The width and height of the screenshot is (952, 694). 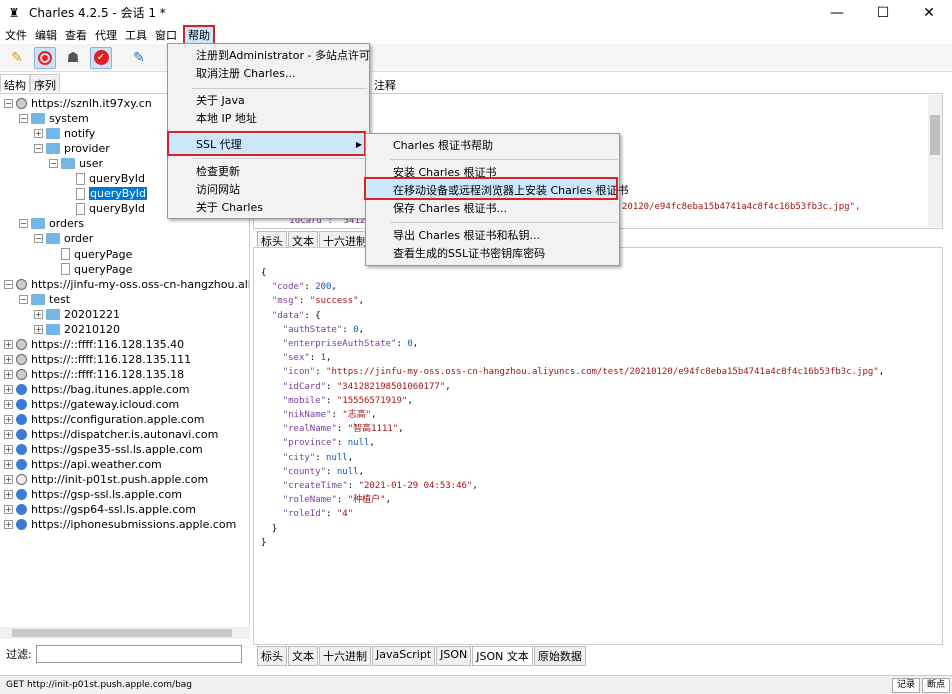 What do you see at coordinates (601, 415) in the screenshot?
I see `json-line: "nikName": "志高",` at bounding box center [601, 415].